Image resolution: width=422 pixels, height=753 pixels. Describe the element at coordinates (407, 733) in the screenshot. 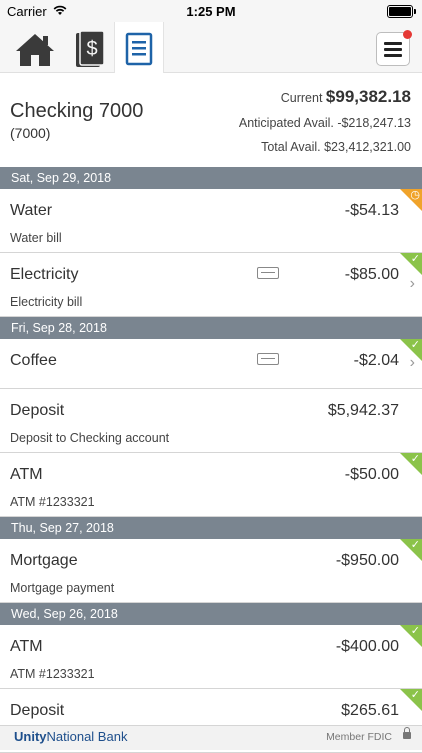

I see `lock-icon` at that location.